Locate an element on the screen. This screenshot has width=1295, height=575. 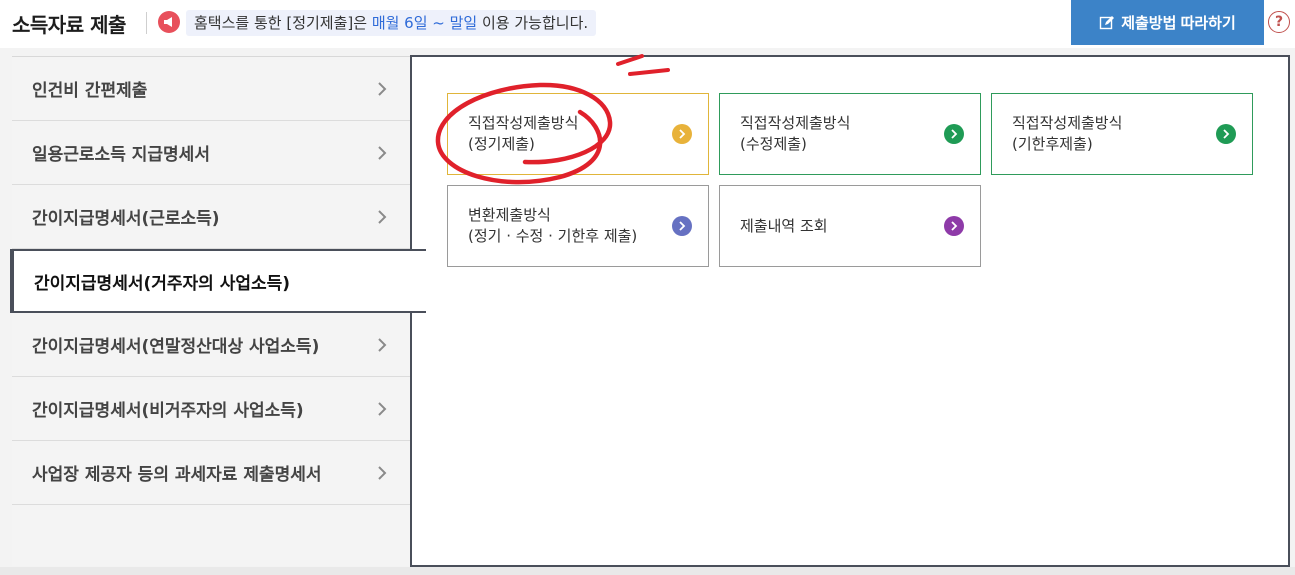
bottom-strip is located at coordinates (647, 571).